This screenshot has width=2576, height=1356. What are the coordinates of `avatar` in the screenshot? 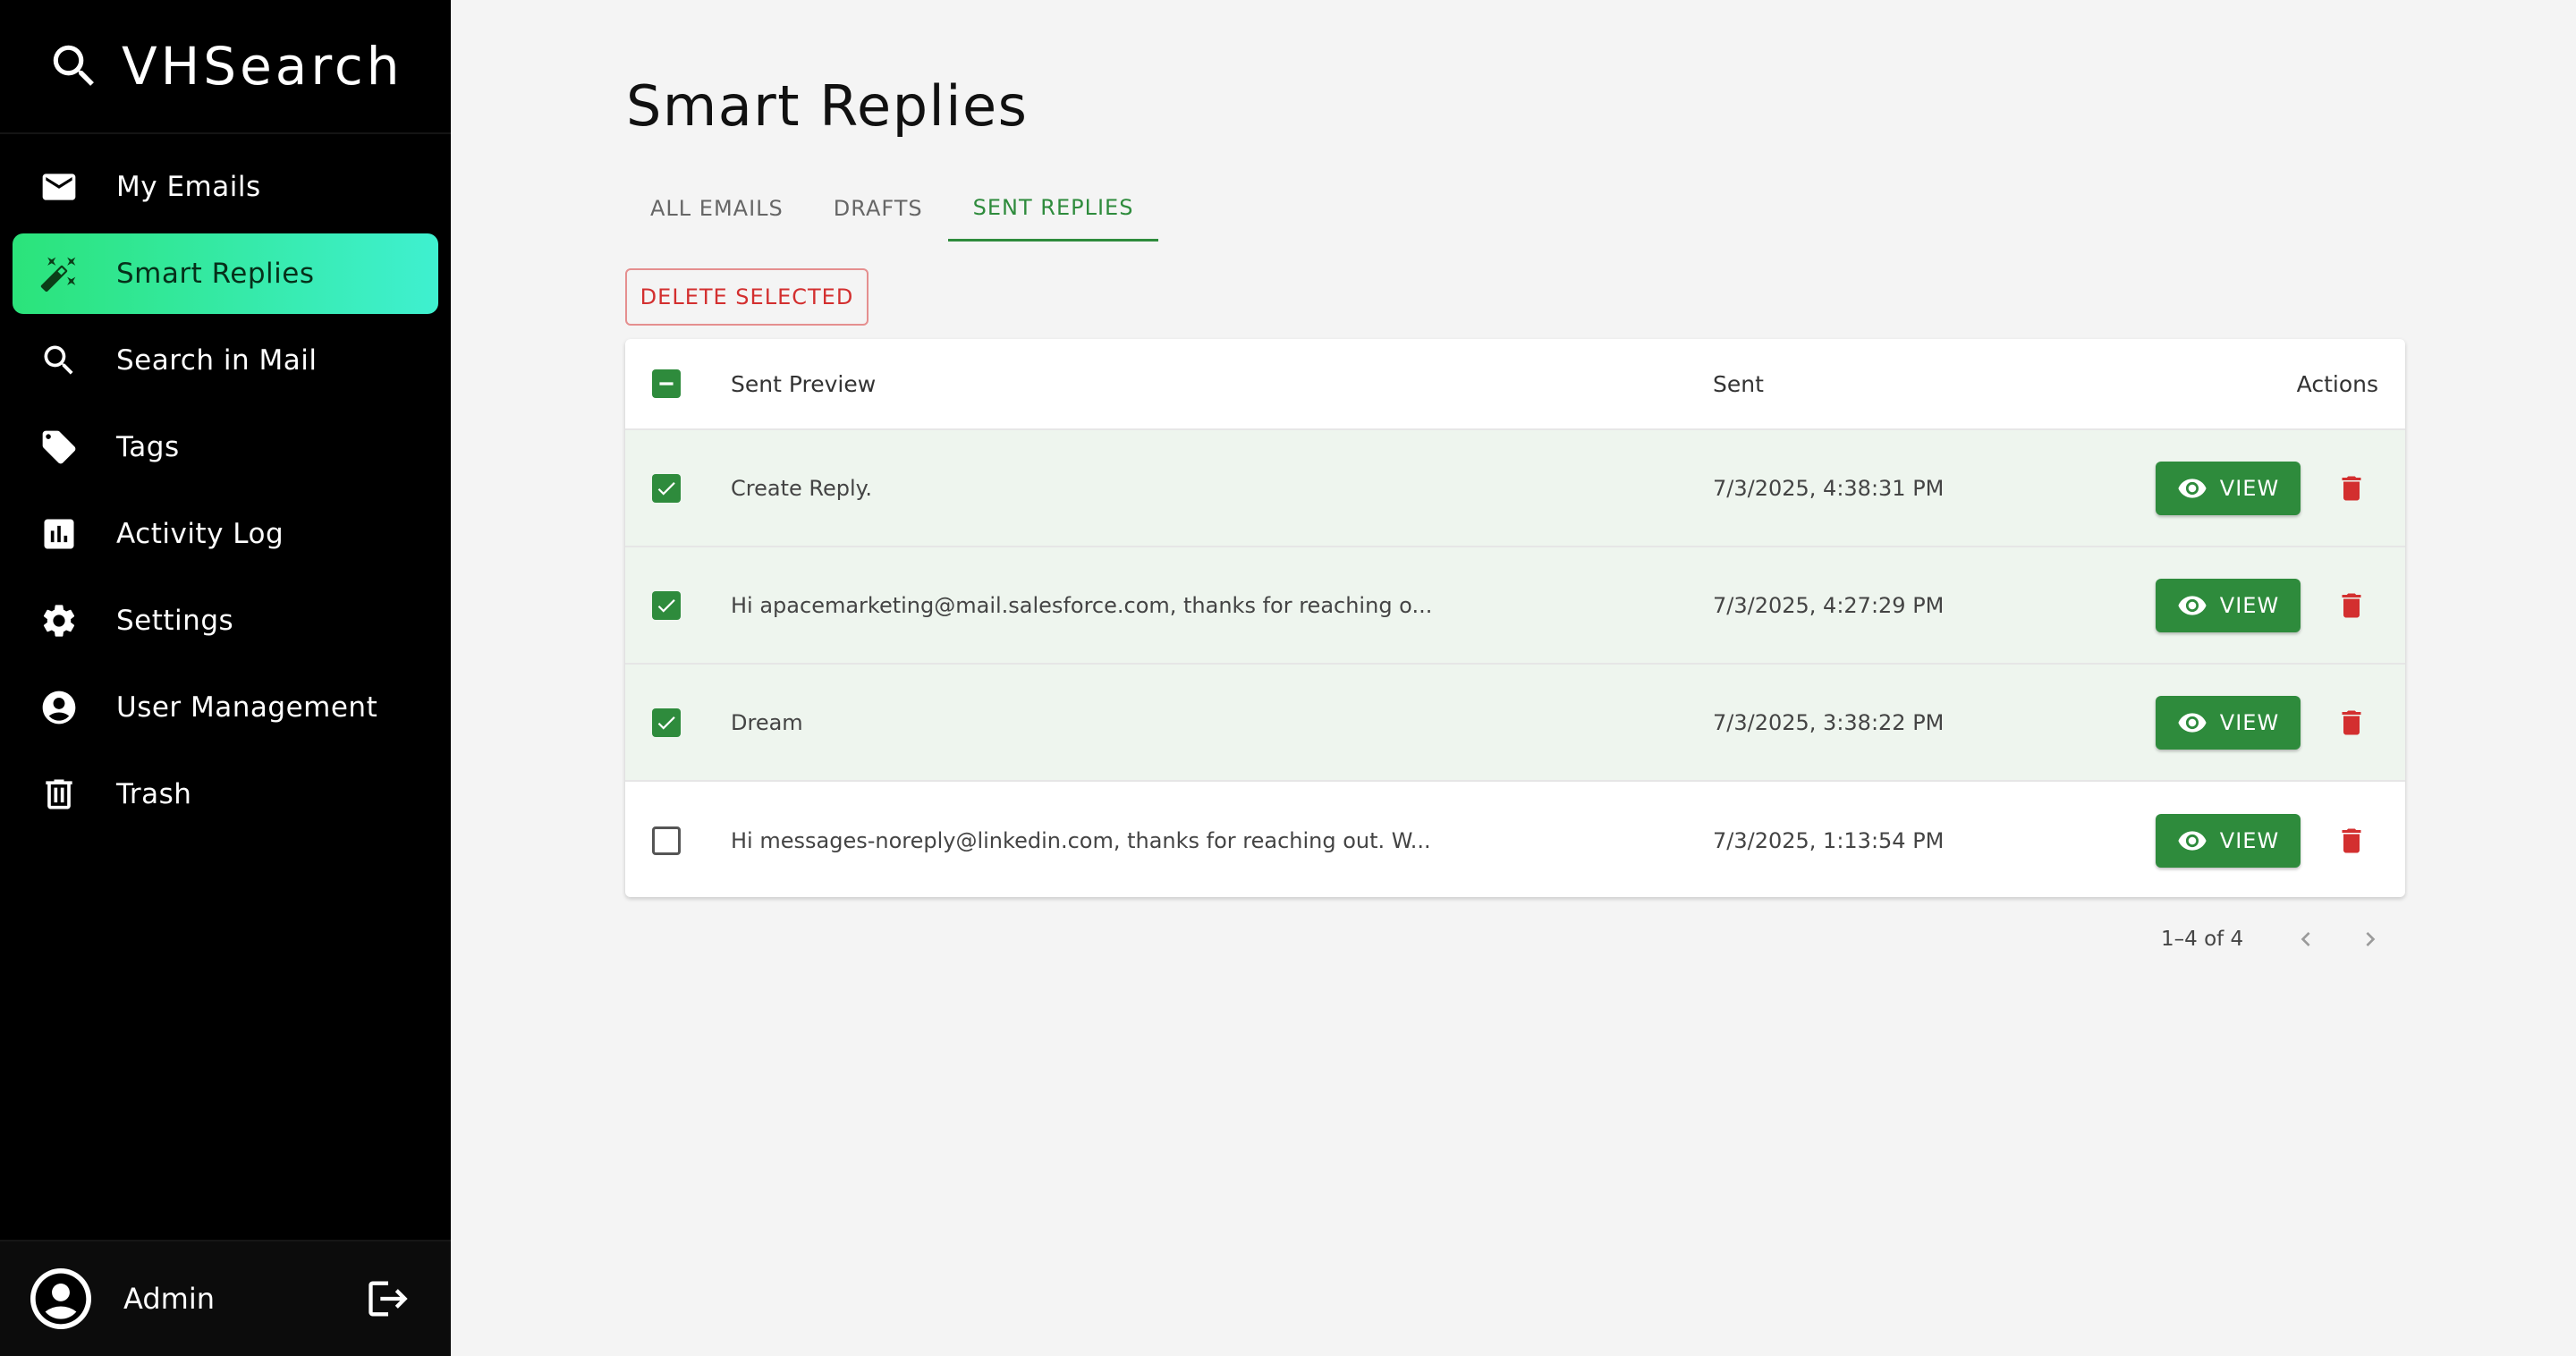 It's located at (60, 1299).